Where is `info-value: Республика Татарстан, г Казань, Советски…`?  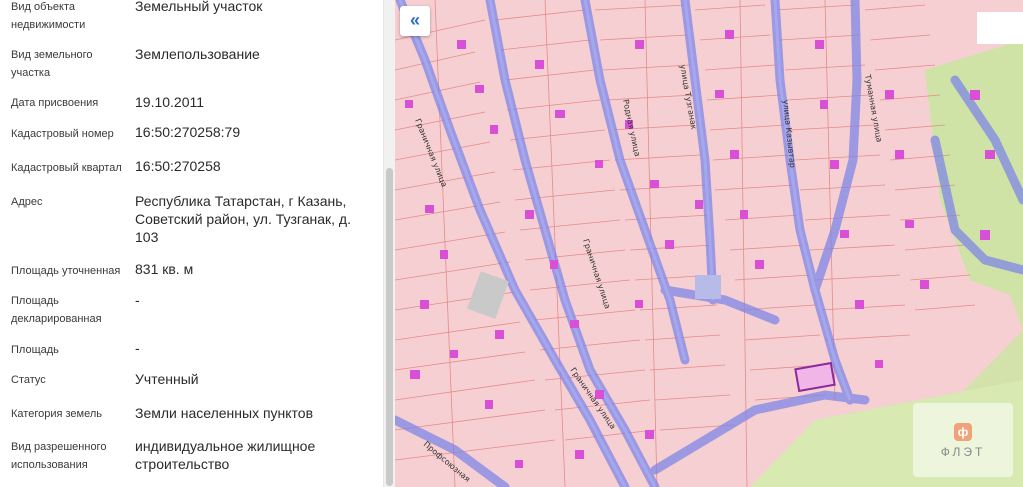
info-value: Республика Татарстан, г Казань, Советски… is located at coordinates (243, 219).